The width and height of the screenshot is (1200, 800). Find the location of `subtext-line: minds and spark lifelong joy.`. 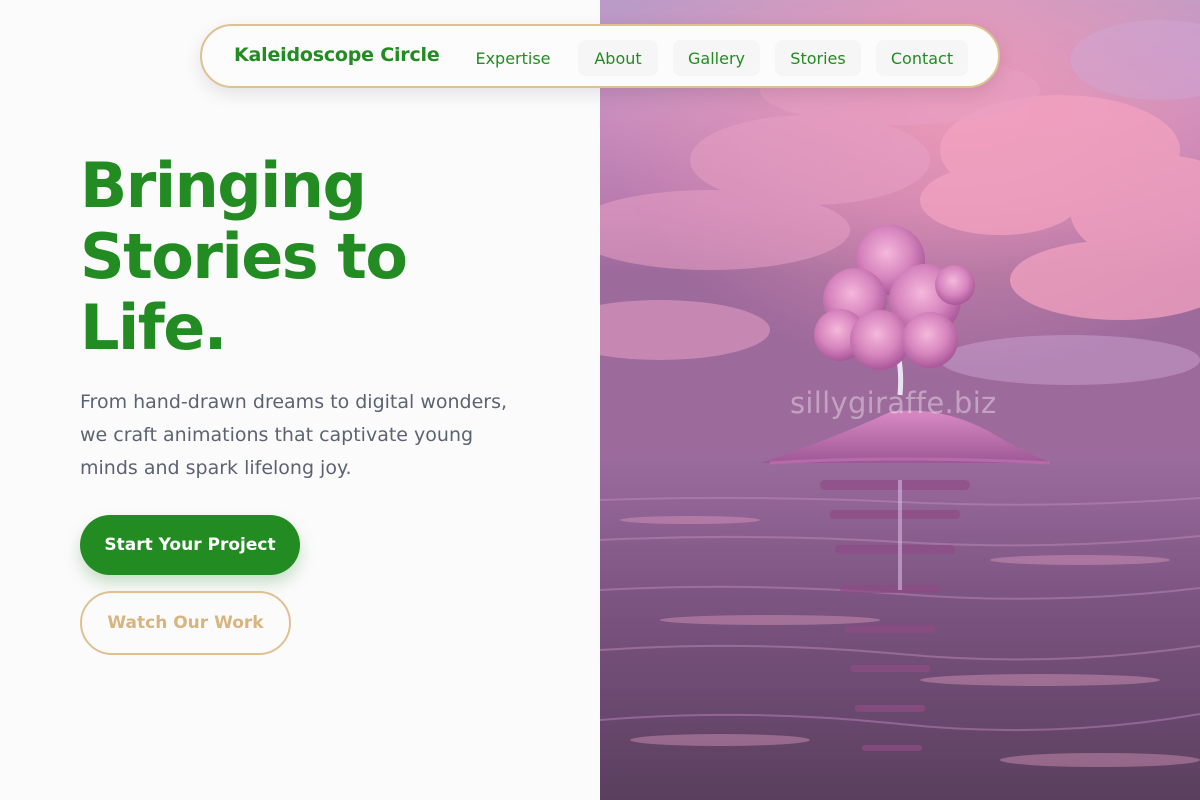

subtext-line: minds and spark lifelong joy. is located at coordinates (216, 468).